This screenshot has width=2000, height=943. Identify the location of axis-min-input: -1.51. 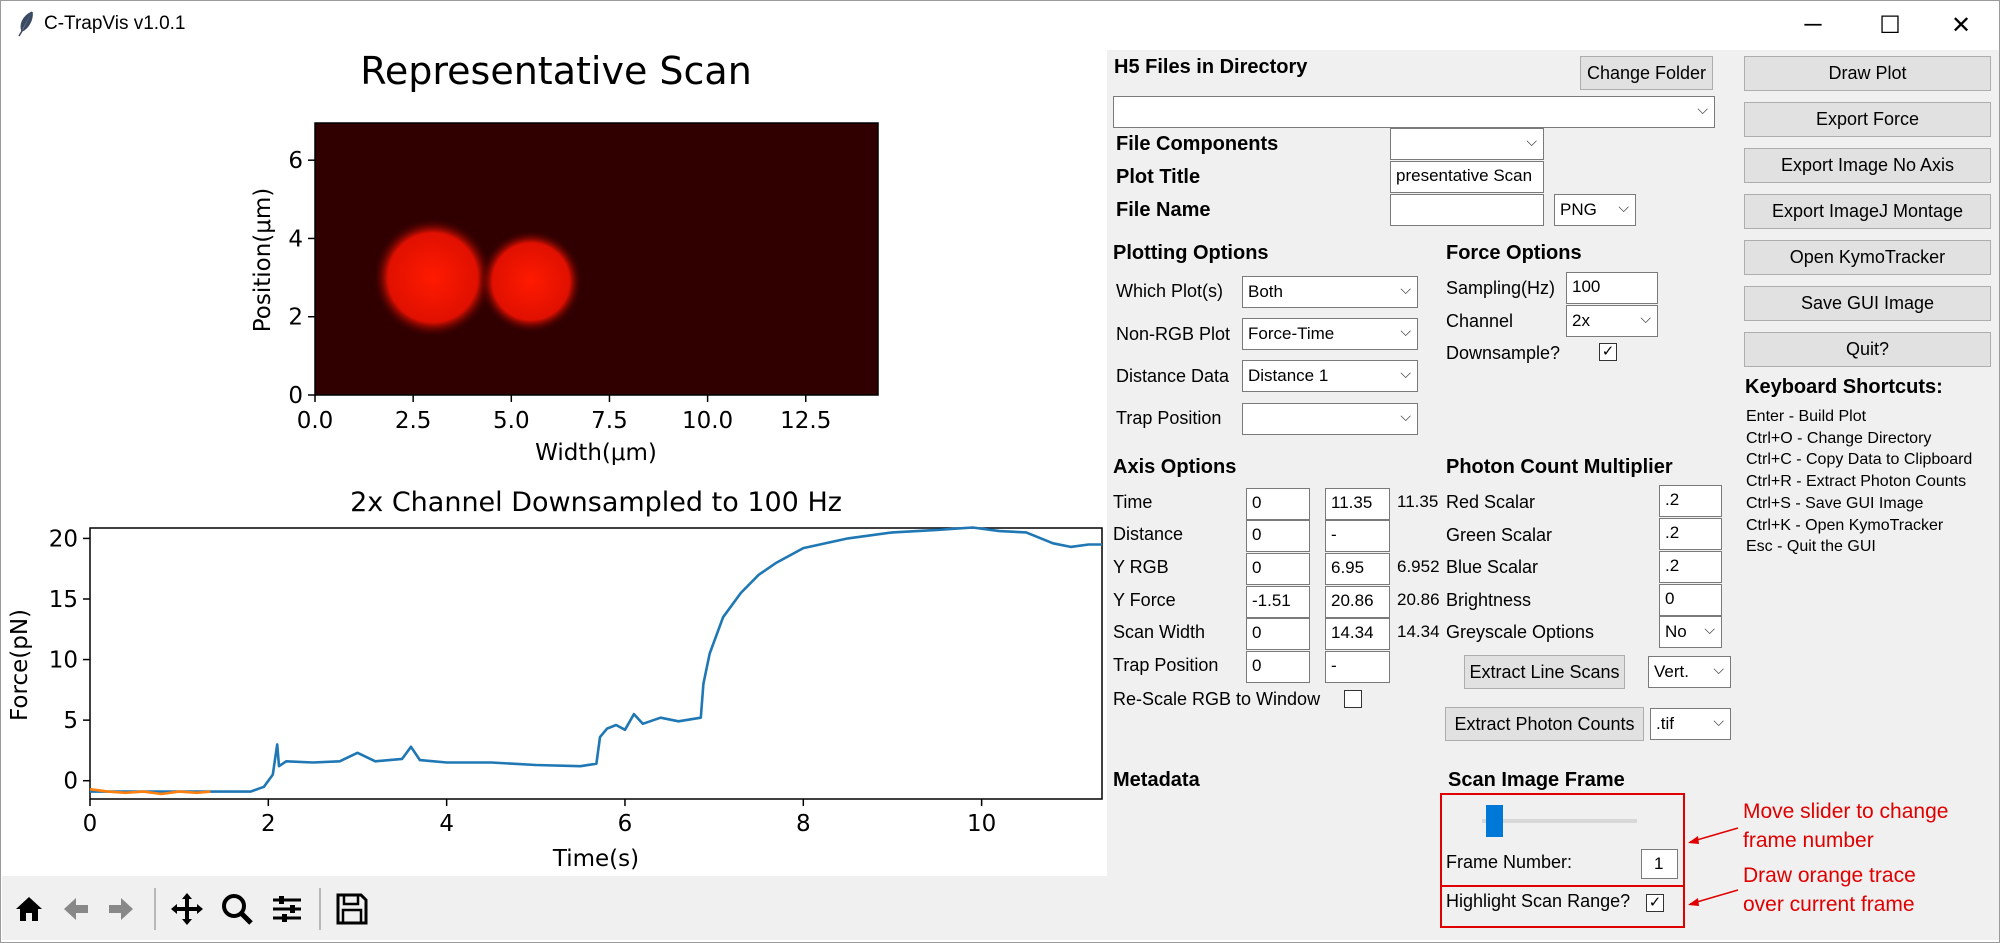
(1278, 602).